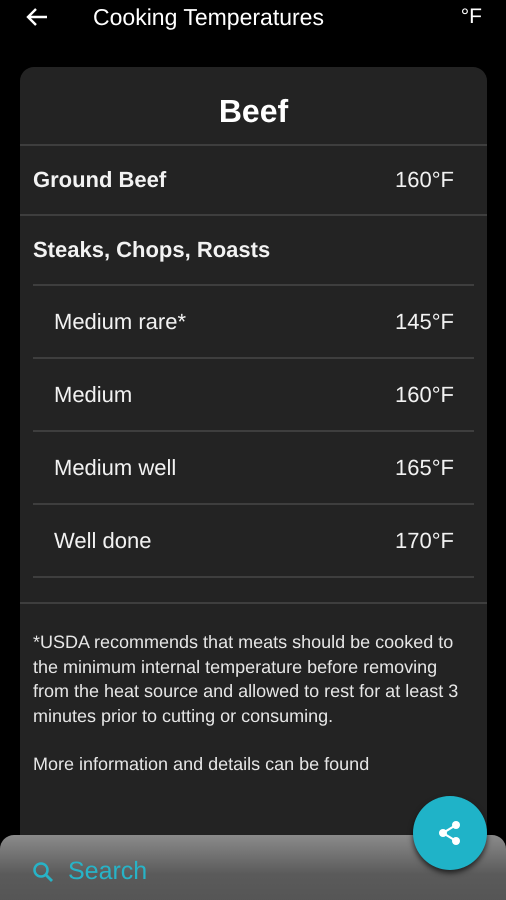 This screenshot has width=506, height=900. I want to click on screen-title: Cooking Temperatures, so click(209, 17).